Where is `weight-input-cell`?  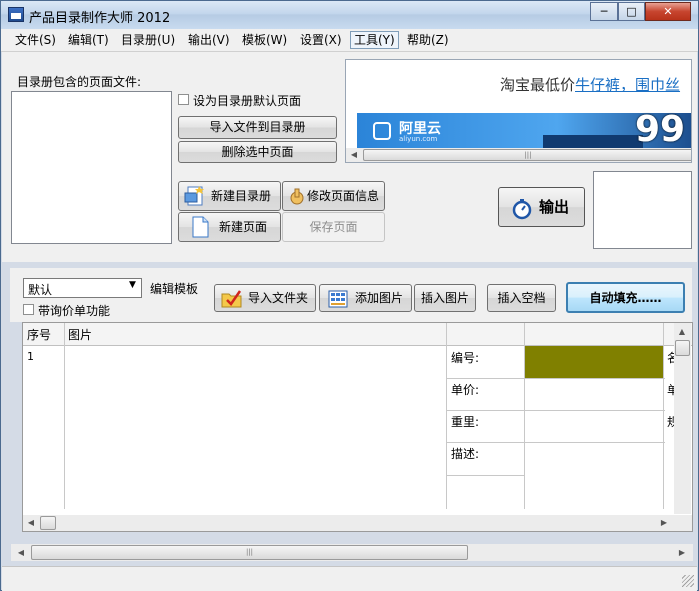
weight-input-cell is located at coordinates (594, 426).